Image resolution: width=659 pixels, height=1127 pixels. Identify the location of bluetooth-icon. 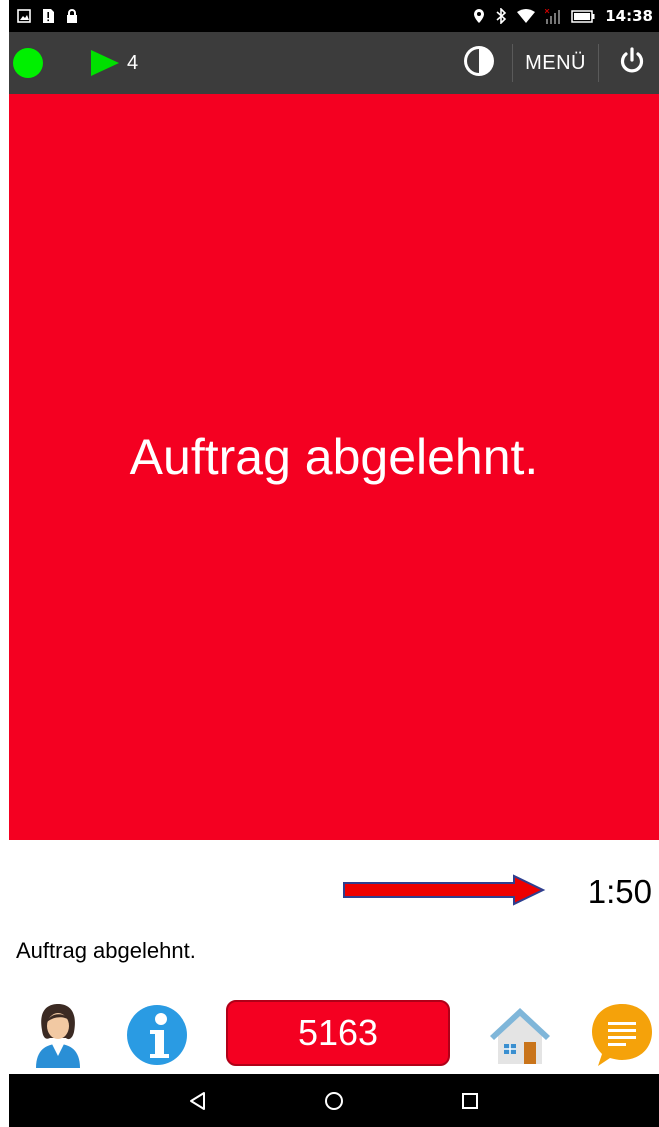
(501, 16).